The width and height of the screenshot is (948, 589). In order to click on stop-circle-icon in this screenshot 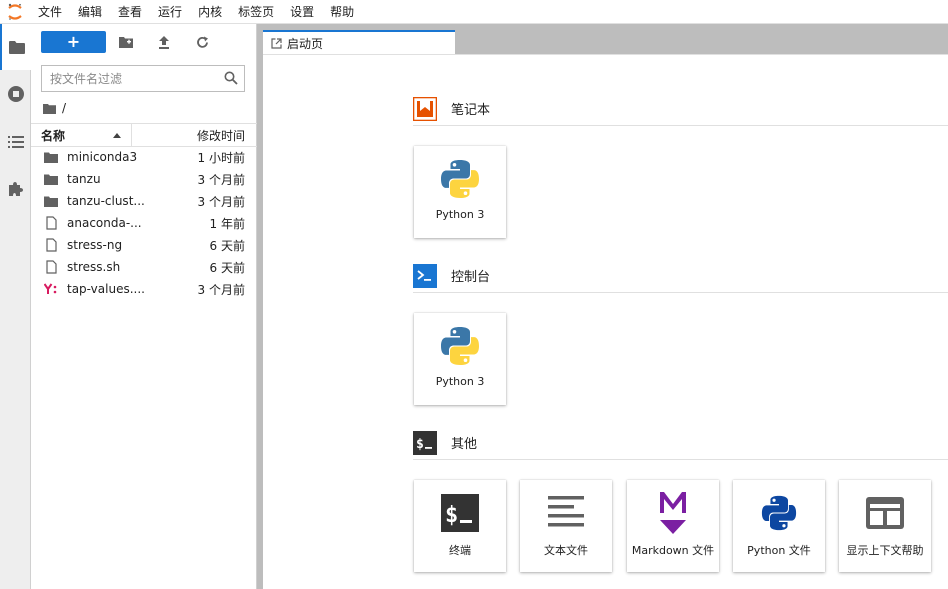, I will do `click(15, 94)`.